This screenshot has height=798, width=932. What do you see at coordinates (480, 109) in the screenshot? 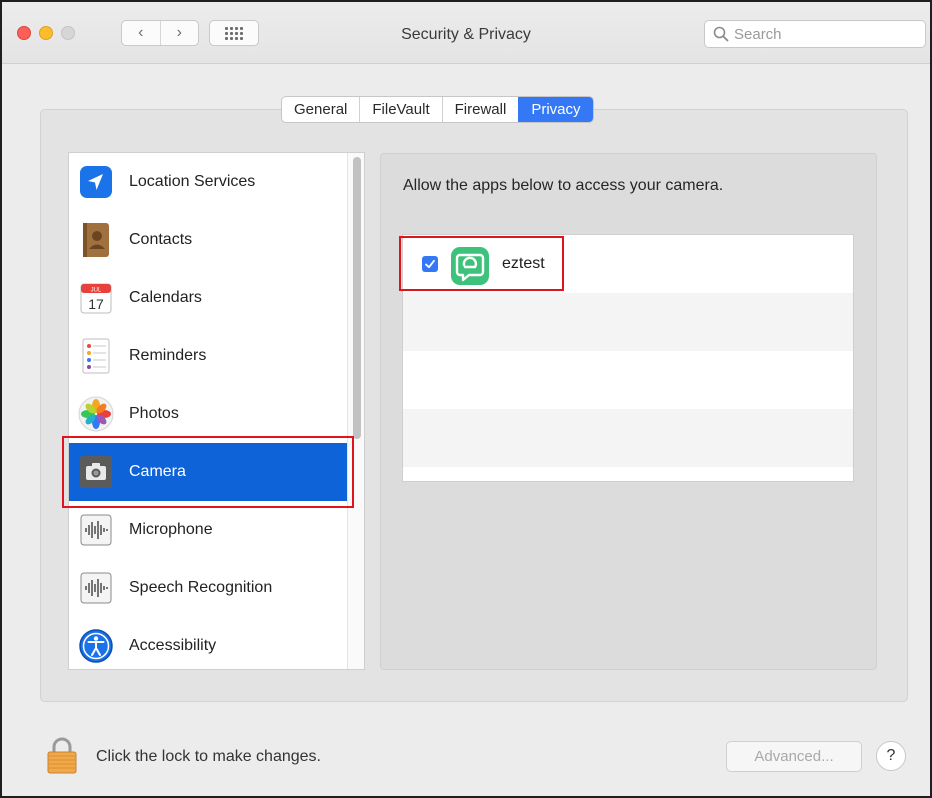
I see `tab-firewall: Firewall` at bounding box center [480, 109].